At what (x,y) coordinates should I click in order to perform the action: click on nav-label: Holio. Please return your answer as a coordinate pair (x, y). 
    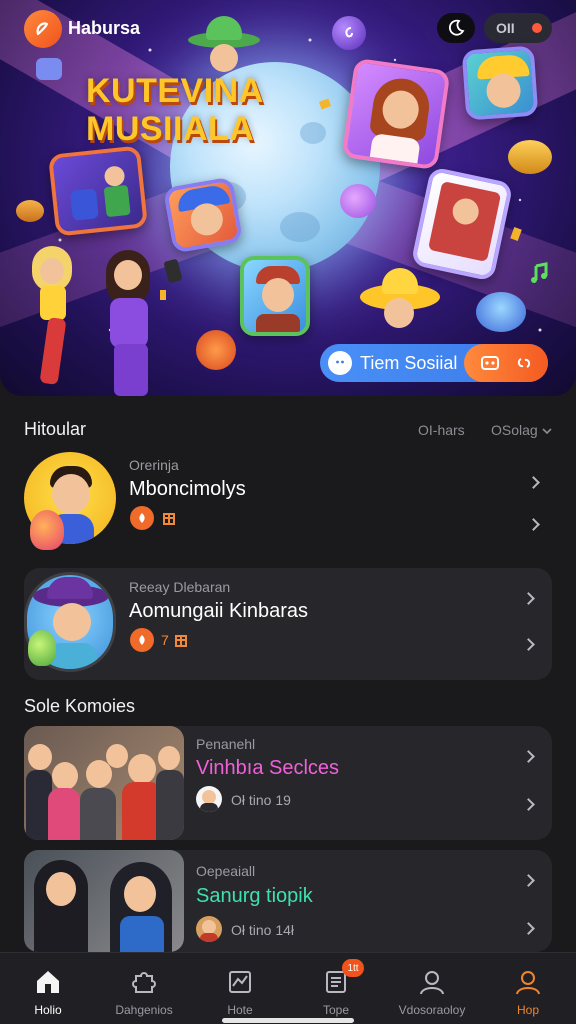
    Looking at the image, I should click on (48, 1010).